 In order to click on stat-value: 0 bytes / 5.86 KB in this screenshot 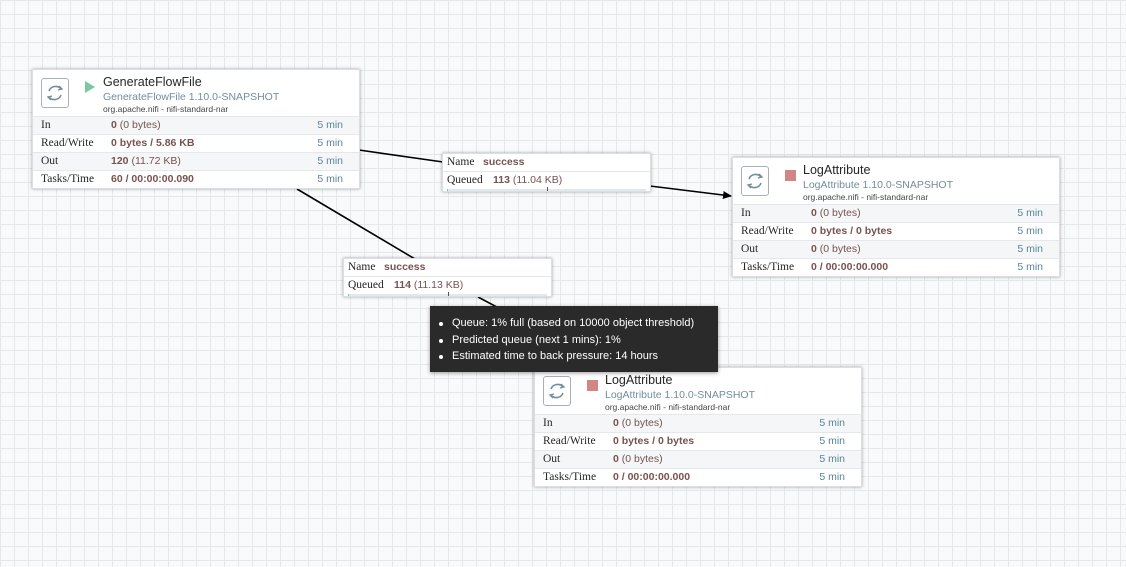, I will do `click(153, 143)`.